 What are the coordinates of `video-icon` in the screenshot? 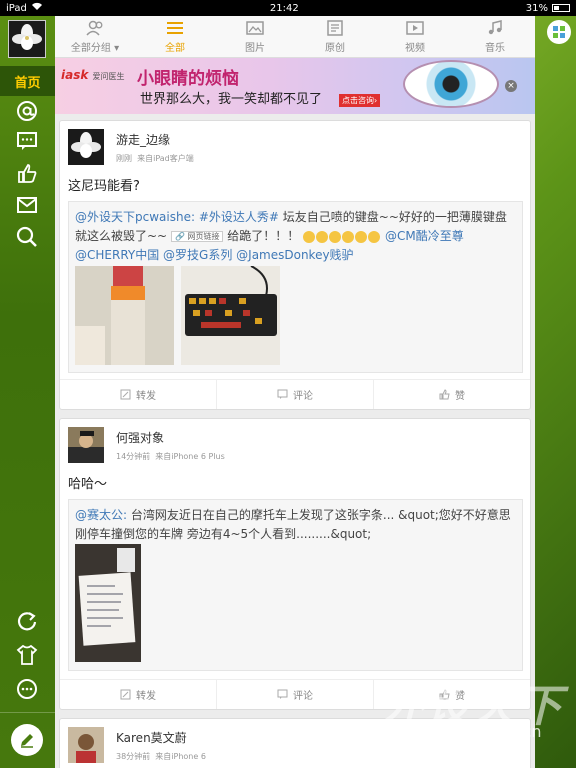 It's located at (415, 28).